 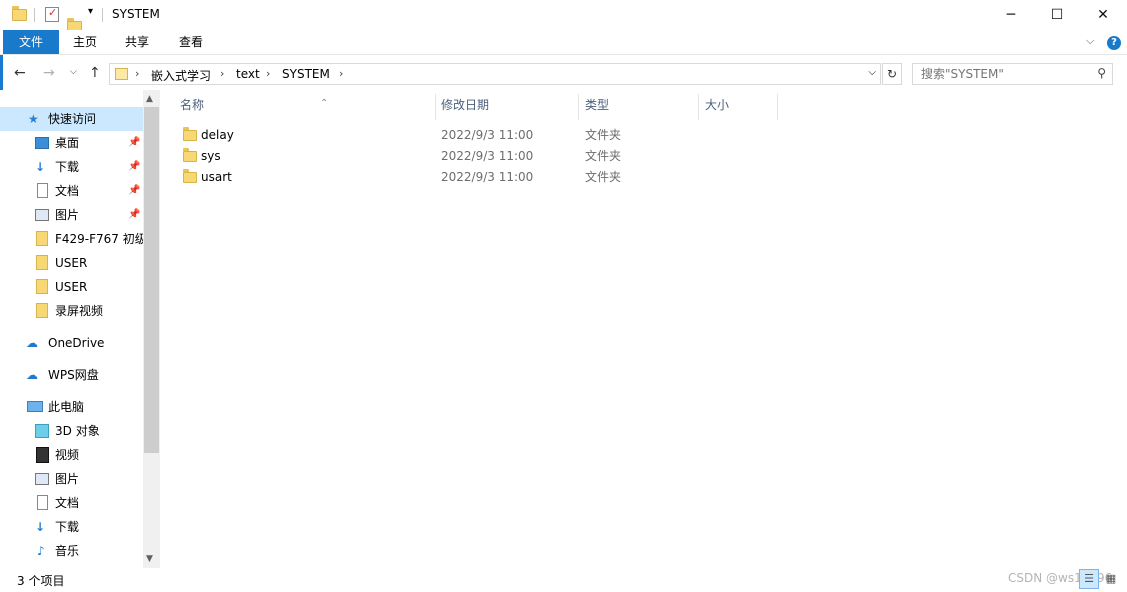 What do you see at coordinates (71, 119) in the screenshot?
I see `sidebar-item-quick-access: ★ 快速访问` at bounding box center [71, 119].